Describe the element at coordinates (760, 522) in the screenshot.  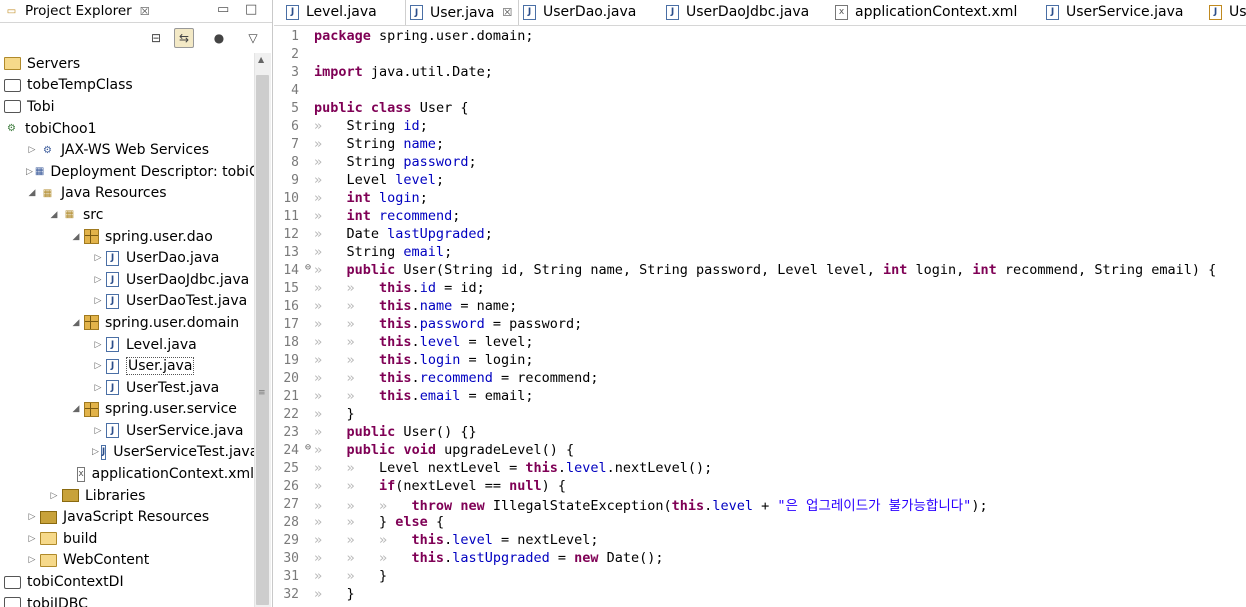
I see `code-line: 28 » » } else {` at that location.